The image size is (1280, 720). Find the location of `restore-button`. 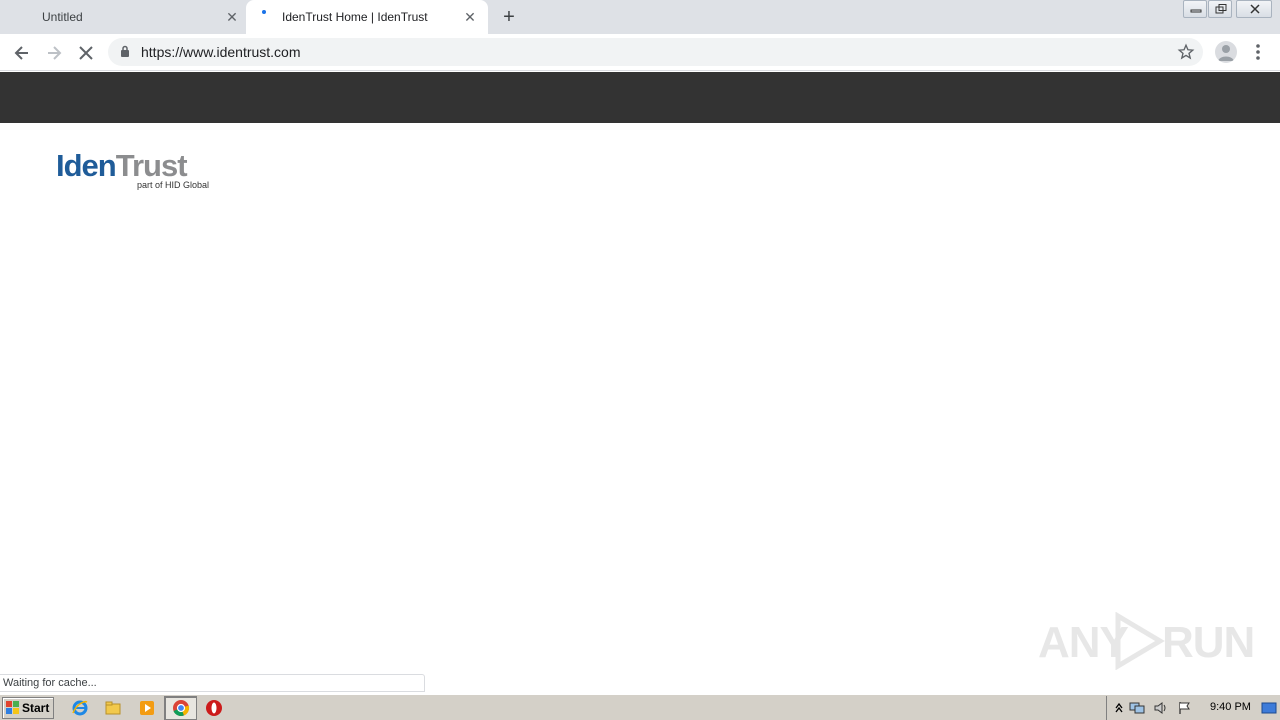

restore-button is located at coordinates (1220, 9).